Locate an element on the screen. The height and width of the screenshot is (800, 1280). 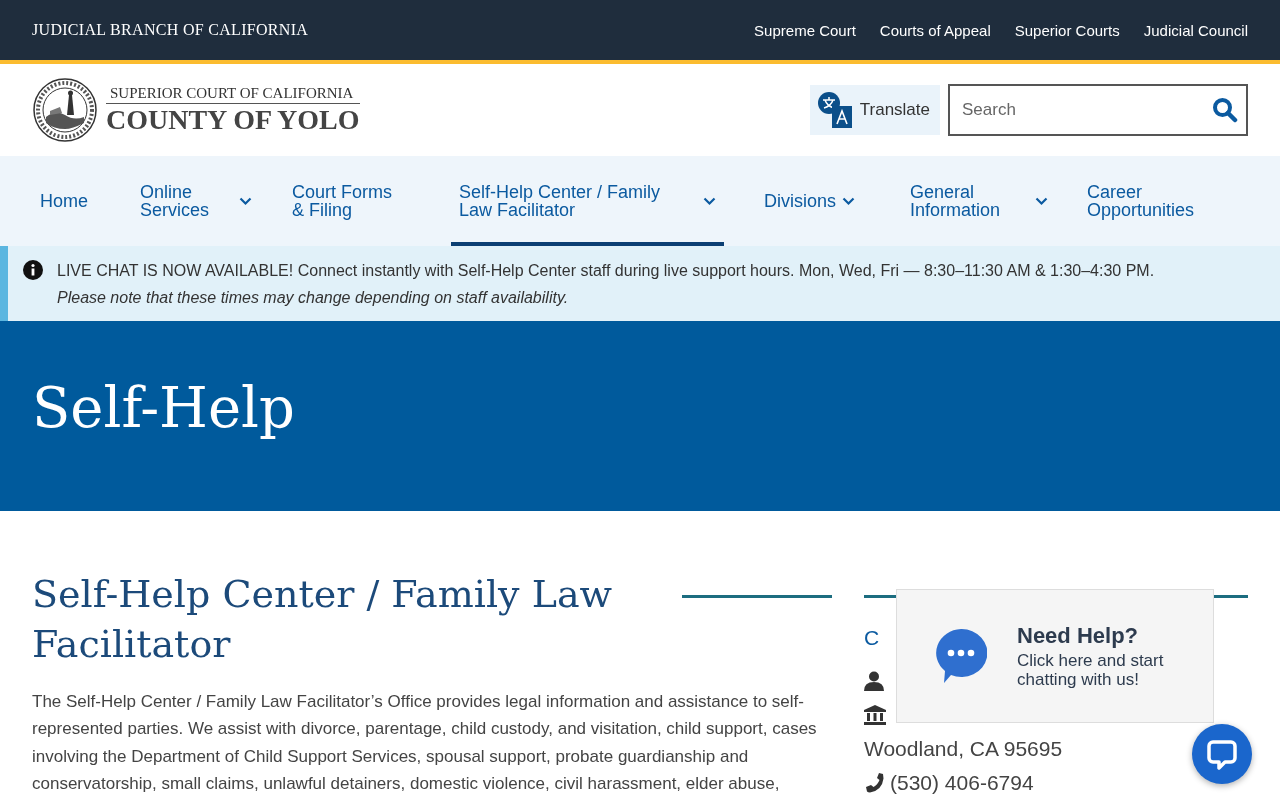
chat-button is located at coordinates (1222, 754).